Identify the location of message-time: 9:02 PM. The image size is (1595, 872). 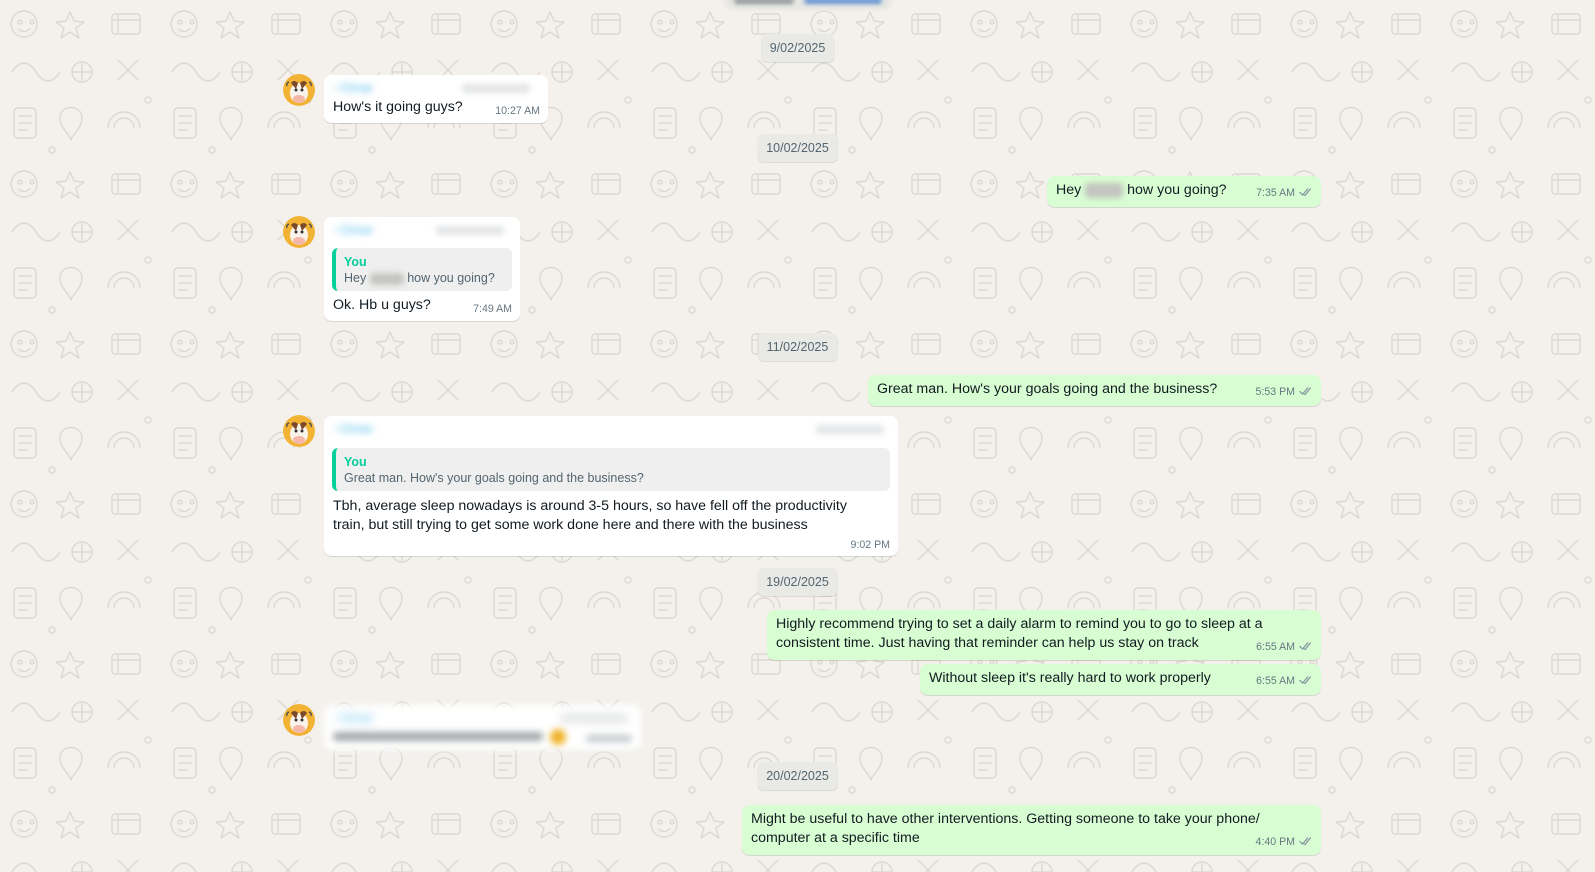
(870, 545).